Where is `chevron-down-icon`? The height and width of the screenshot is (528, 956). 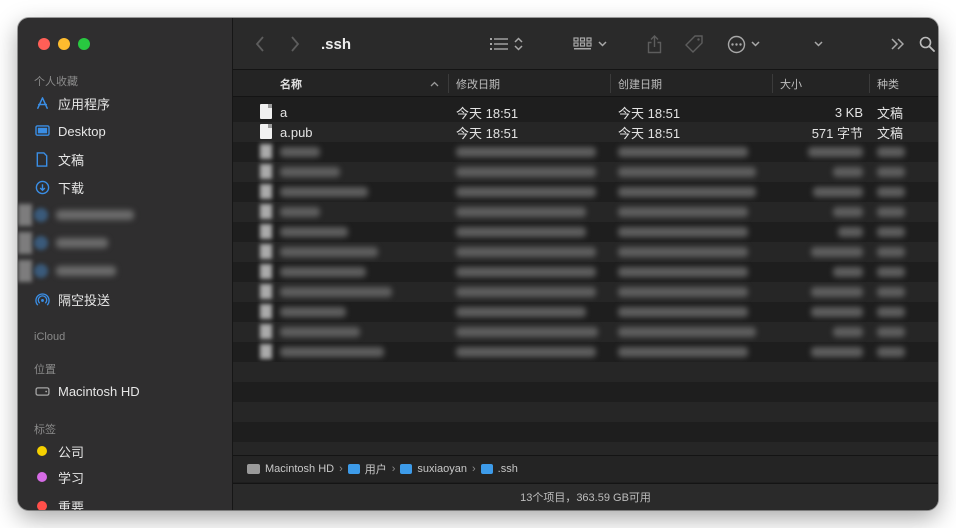
chevron-down-icon is located at coordinates (818, 44).